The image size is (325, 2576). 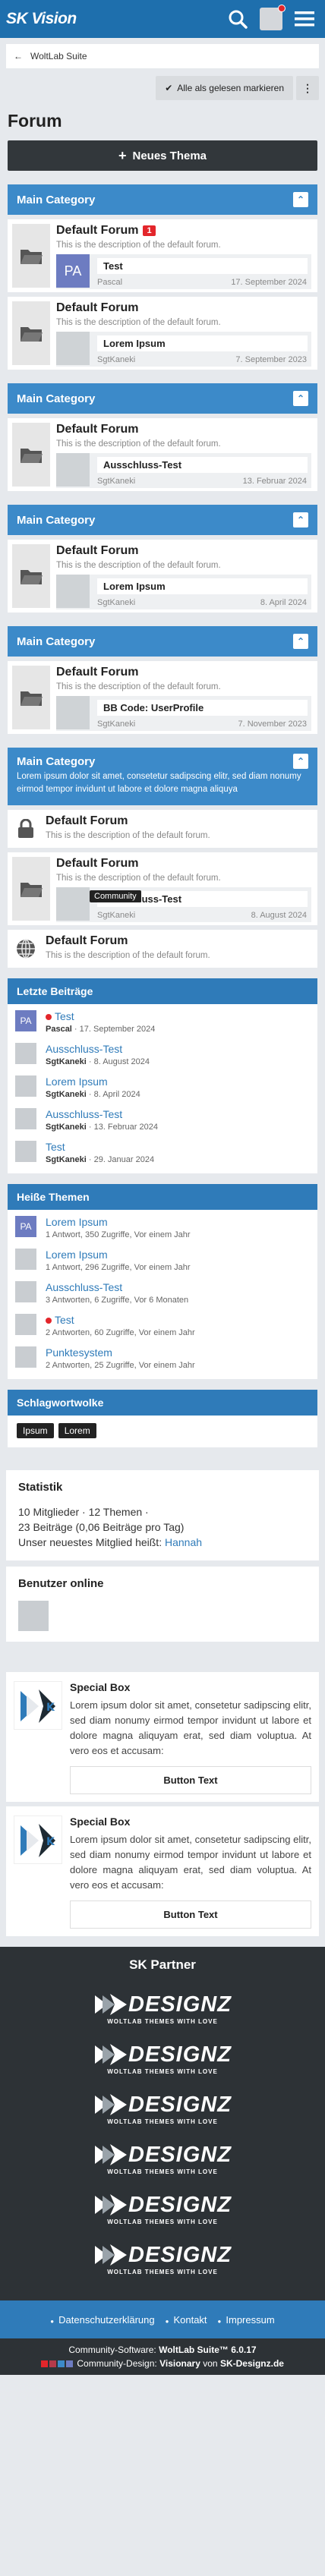 What do you see at coordinates (100, 1016) in the screenshot?
I see `list-item-title: Test` at bounding box center [100, 1016].